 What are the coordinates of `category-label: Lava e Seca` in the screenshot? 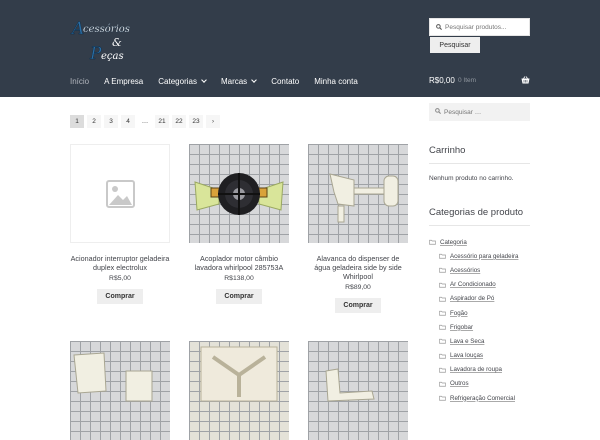 It's located at (467, 341).